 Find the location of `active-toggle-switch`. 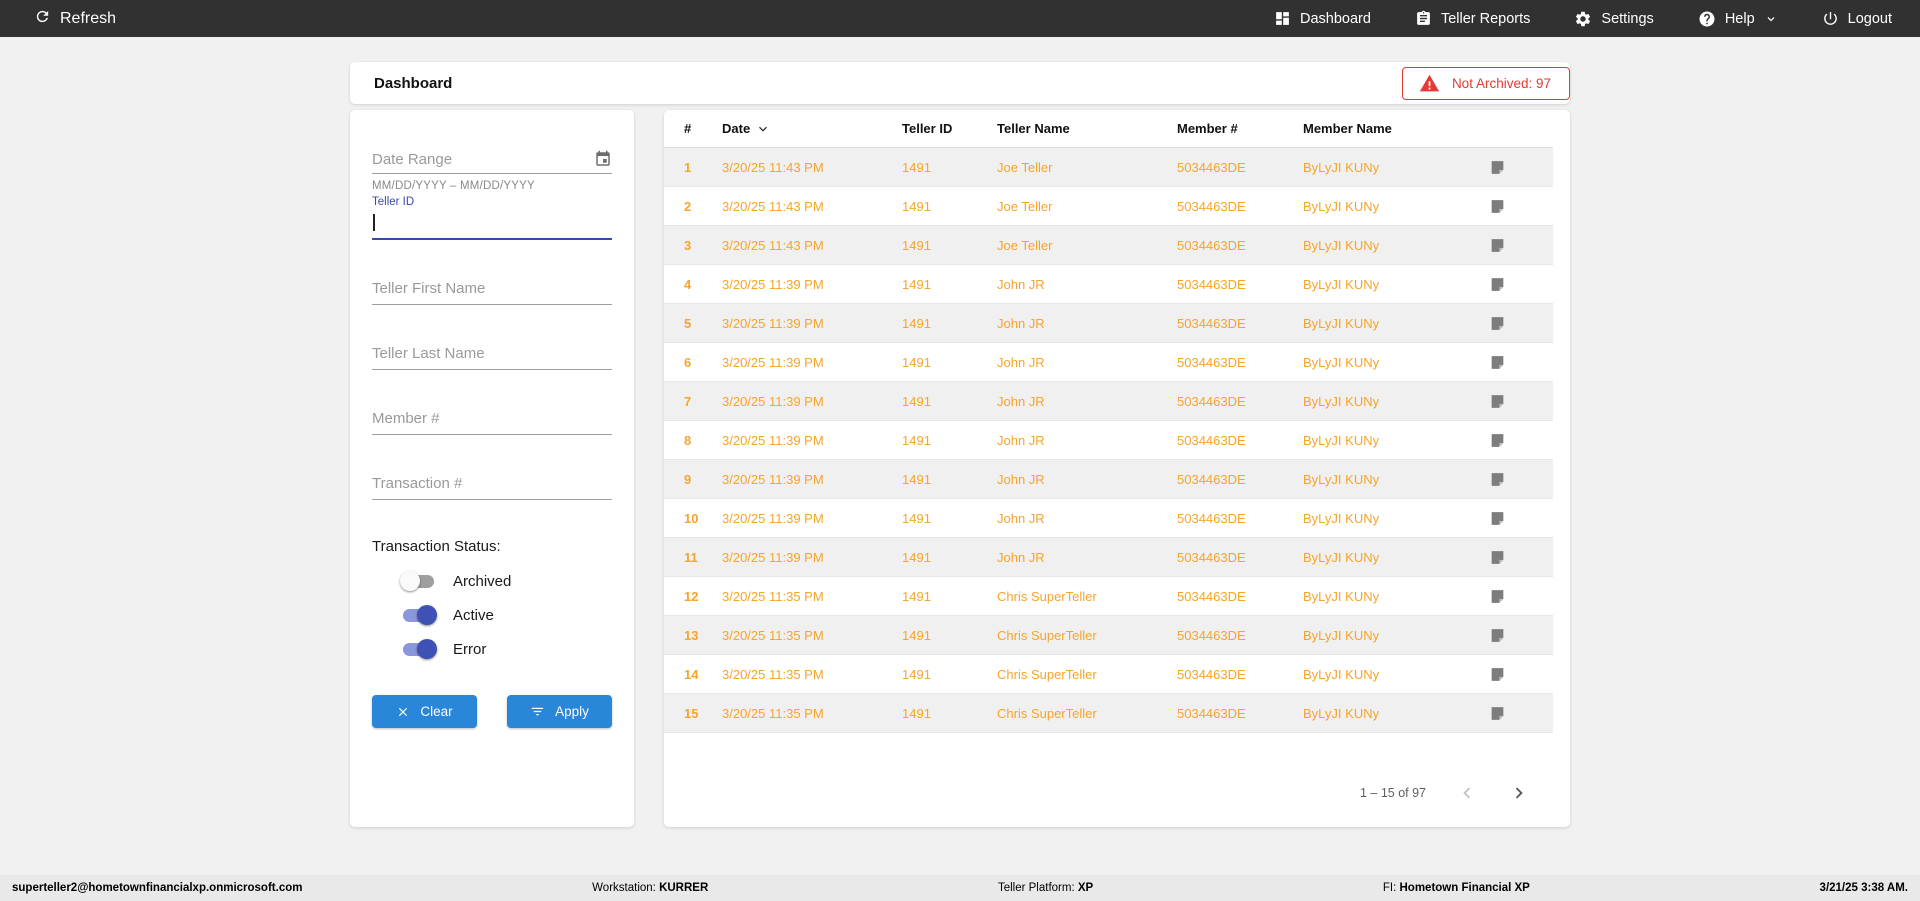

active-toggle-switch is located at coordinates (418, 615).